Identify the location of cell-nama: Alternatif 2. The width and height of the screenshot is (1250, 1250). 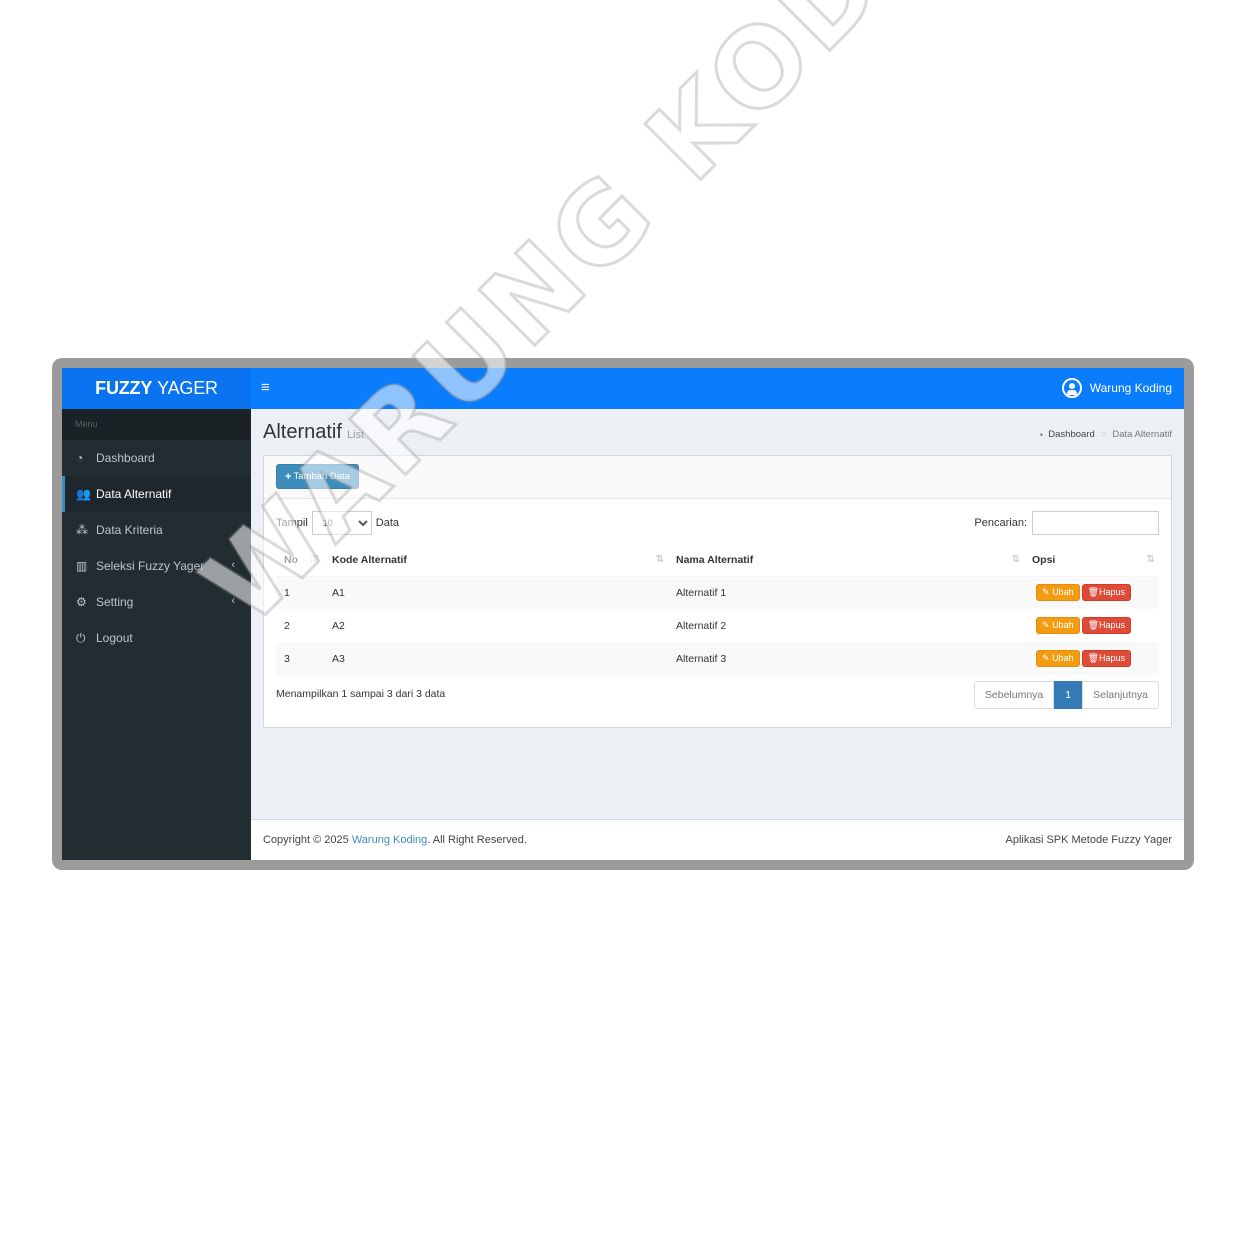
(701, 625).